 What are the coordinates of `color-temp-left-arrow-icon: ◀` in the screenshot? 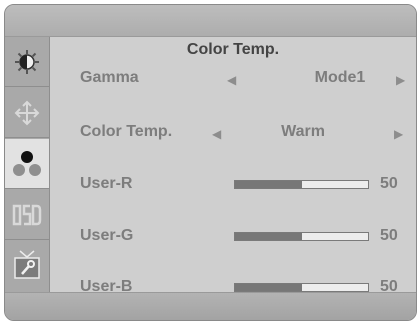 It's located at (216, 134).